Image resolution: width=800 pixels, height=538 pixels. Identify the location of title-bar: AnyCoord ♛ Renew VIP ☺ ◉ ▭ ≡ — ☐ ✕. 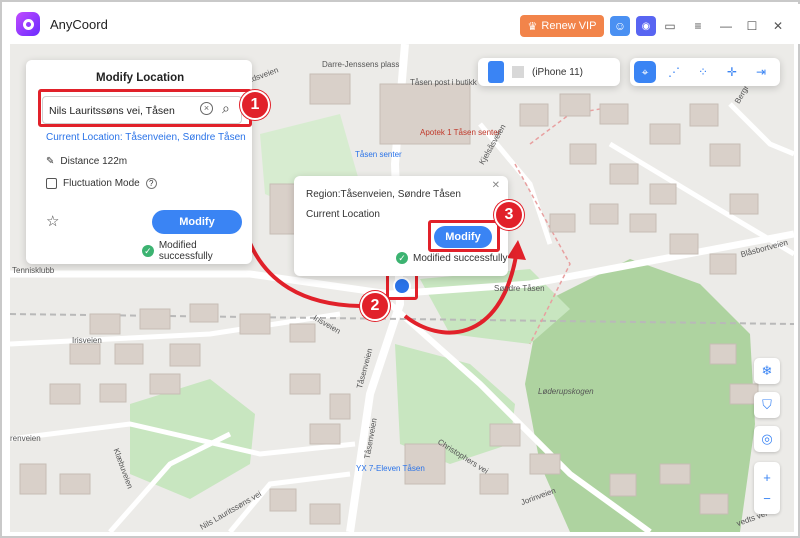
(402, 24).